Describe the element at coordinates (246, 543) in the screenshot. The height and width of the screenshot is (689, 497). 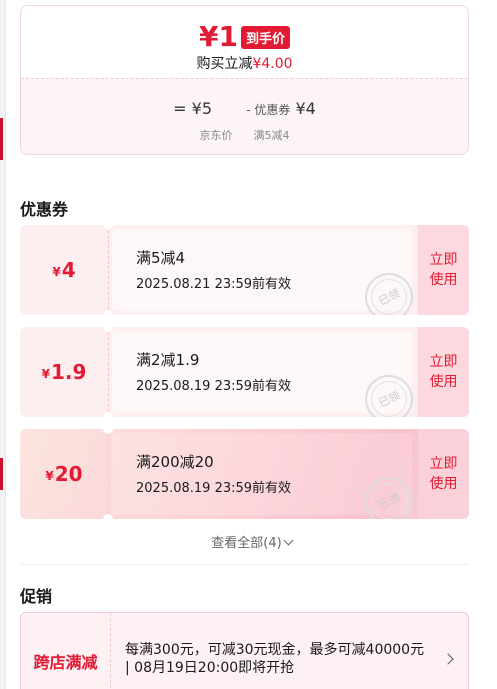
I see `view-all-label: 查看全部(4)` at that location.